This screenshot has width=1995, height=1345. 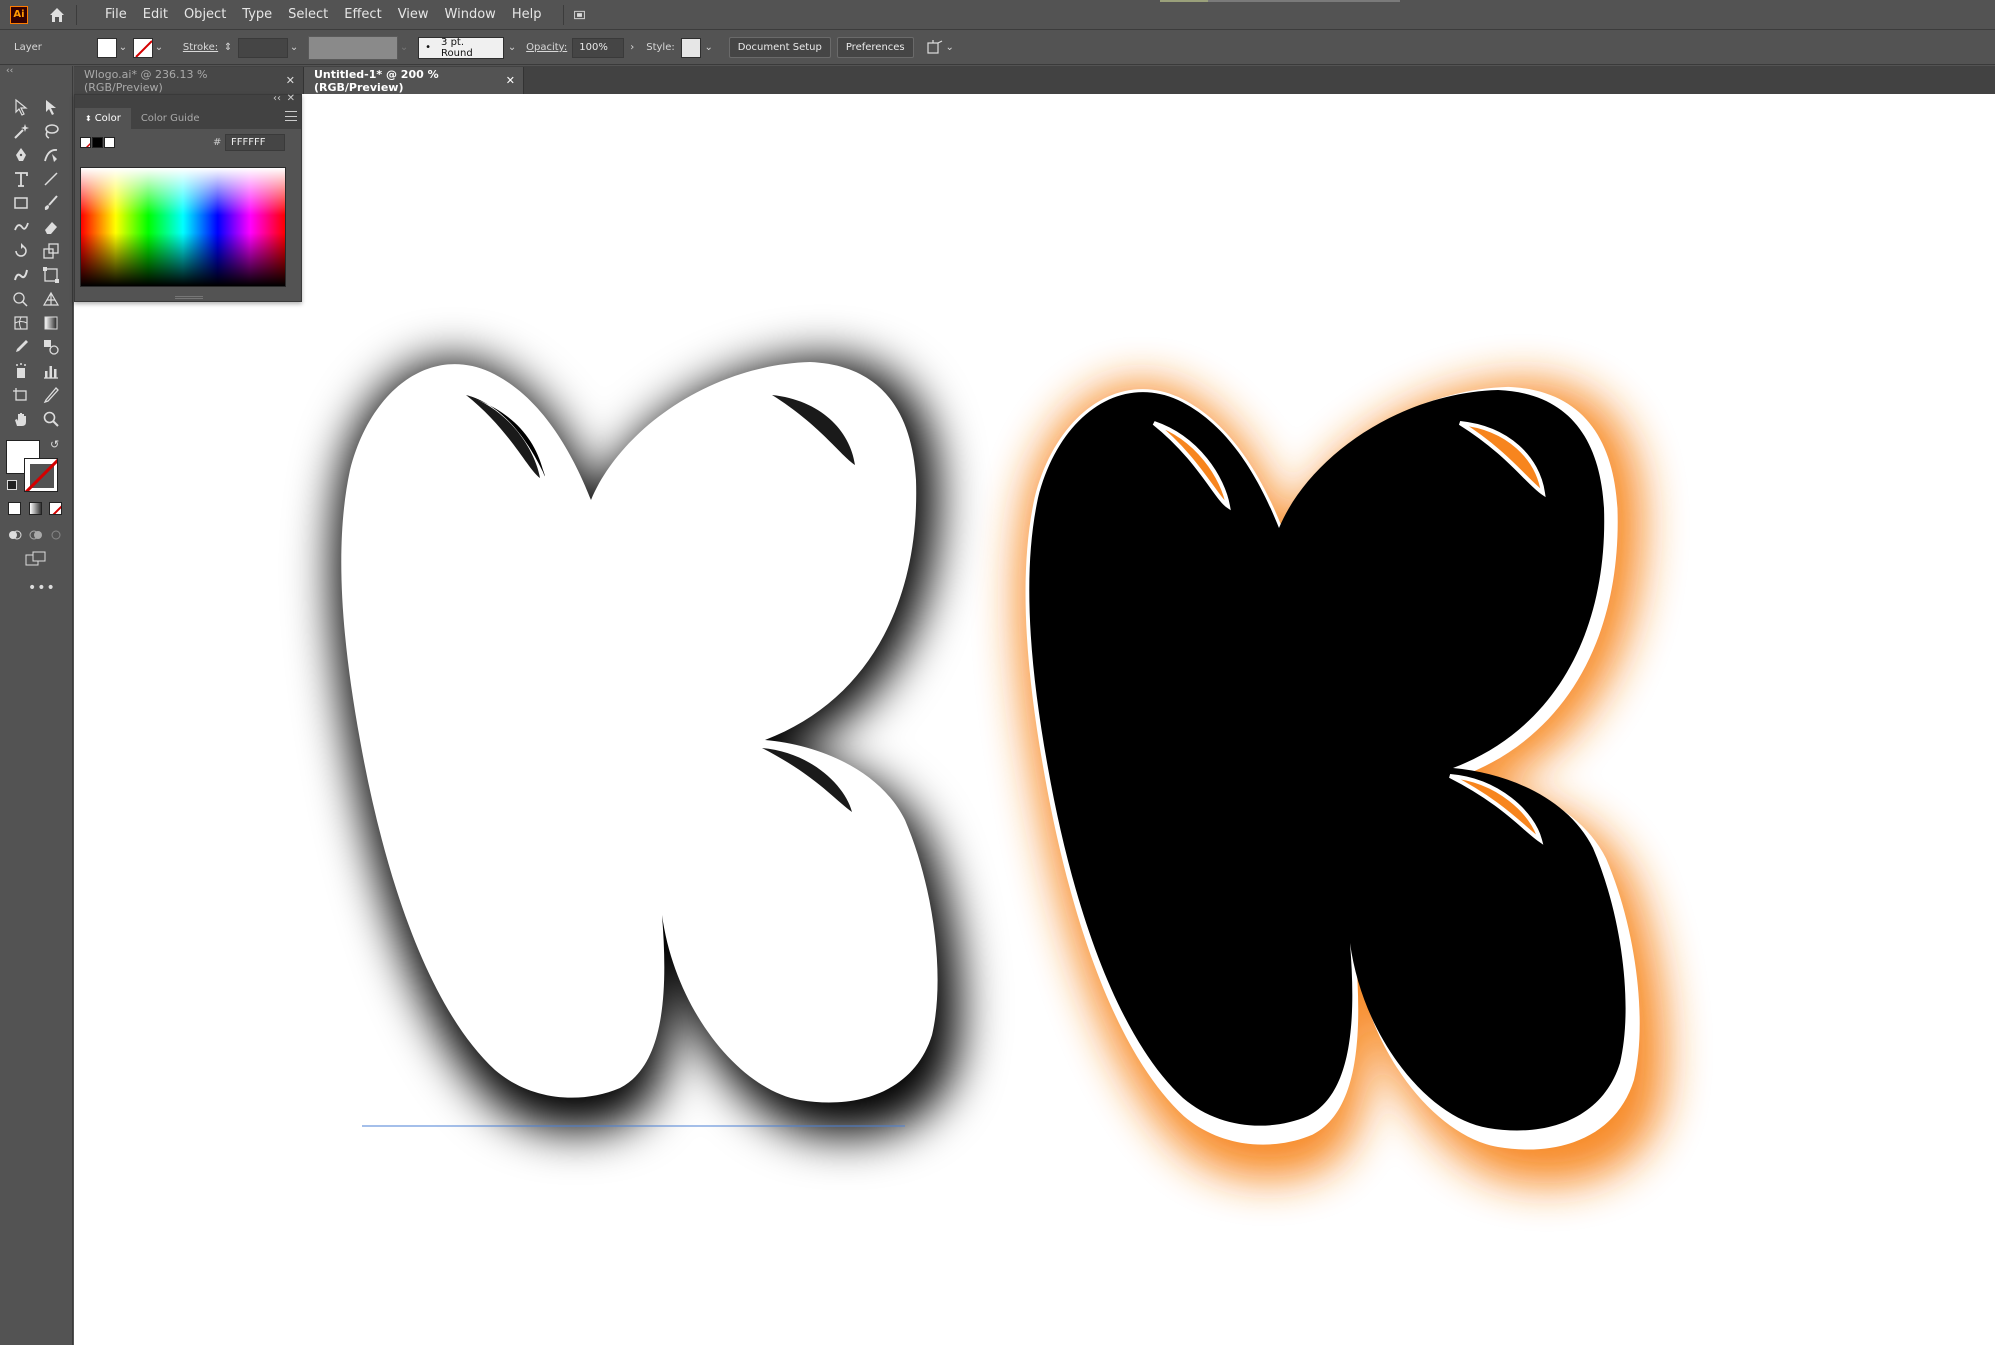 I want to click on direct-selection-tool-icon, so click(x=51, y=107).